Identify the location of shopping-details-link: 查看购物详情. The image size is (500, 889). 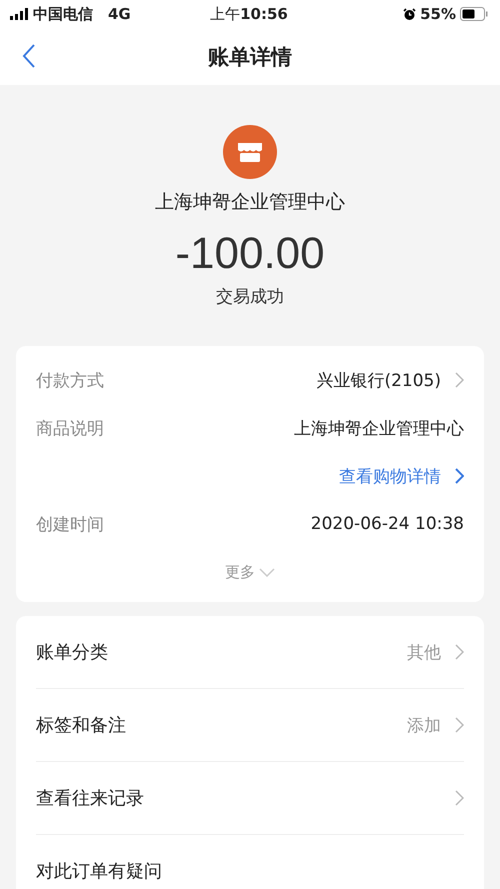
(390, 476).